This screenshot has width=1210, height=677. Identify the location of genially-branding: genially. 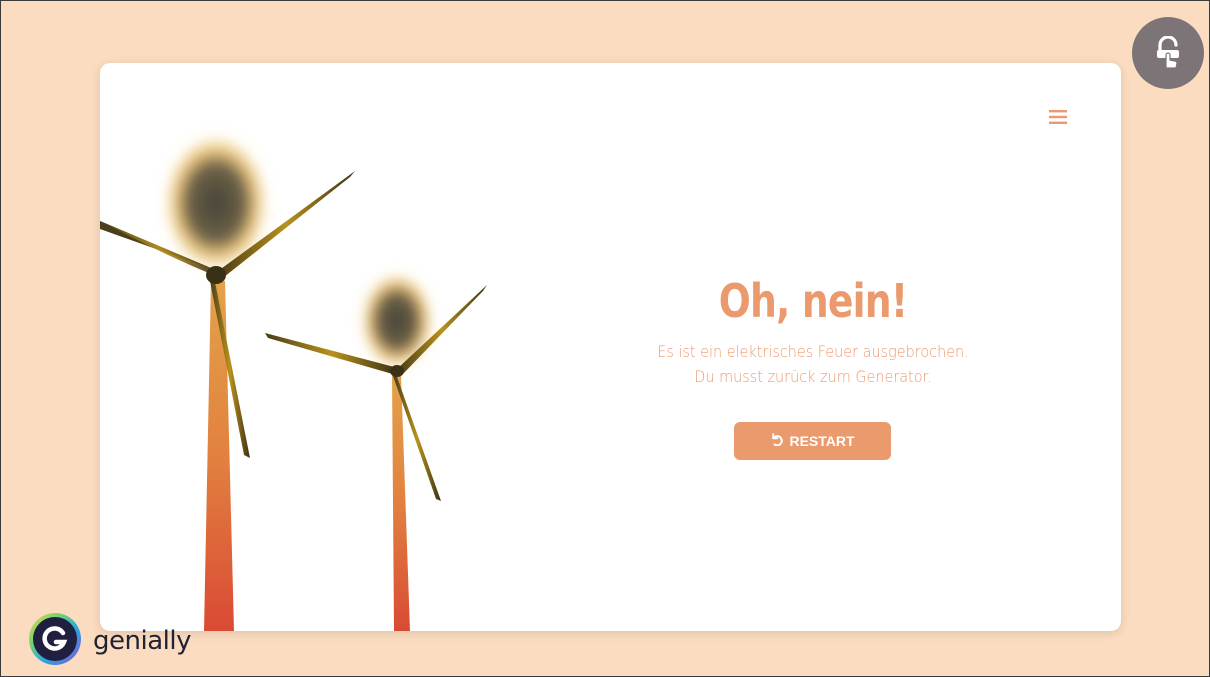
(109, 641).